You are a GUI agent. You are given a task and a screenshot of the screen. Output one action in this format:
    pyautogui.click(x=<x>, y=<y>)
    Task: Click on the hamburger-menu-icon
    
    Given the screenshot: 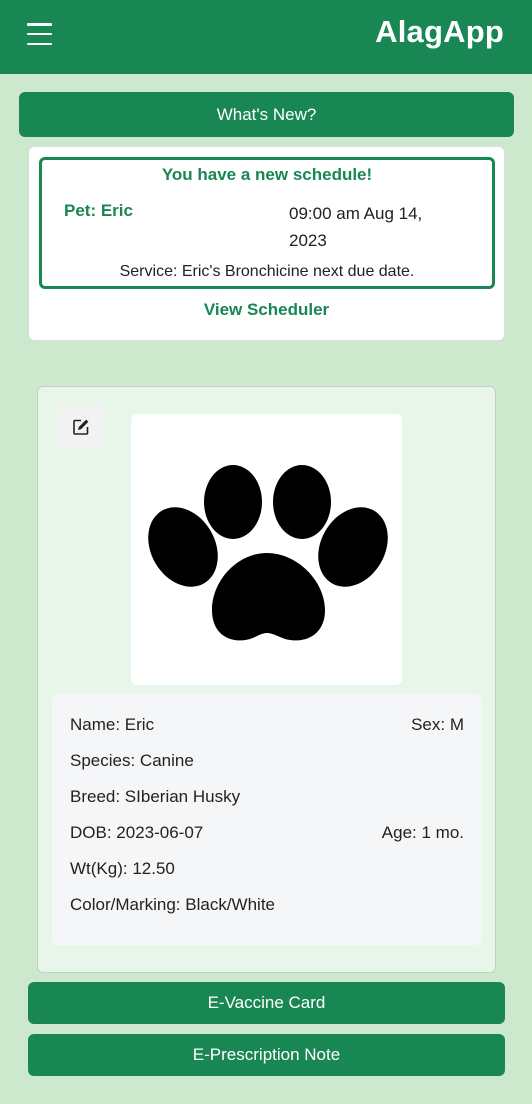 What is the action you would take?
    pyautogui.click(x=39, y=34)
    